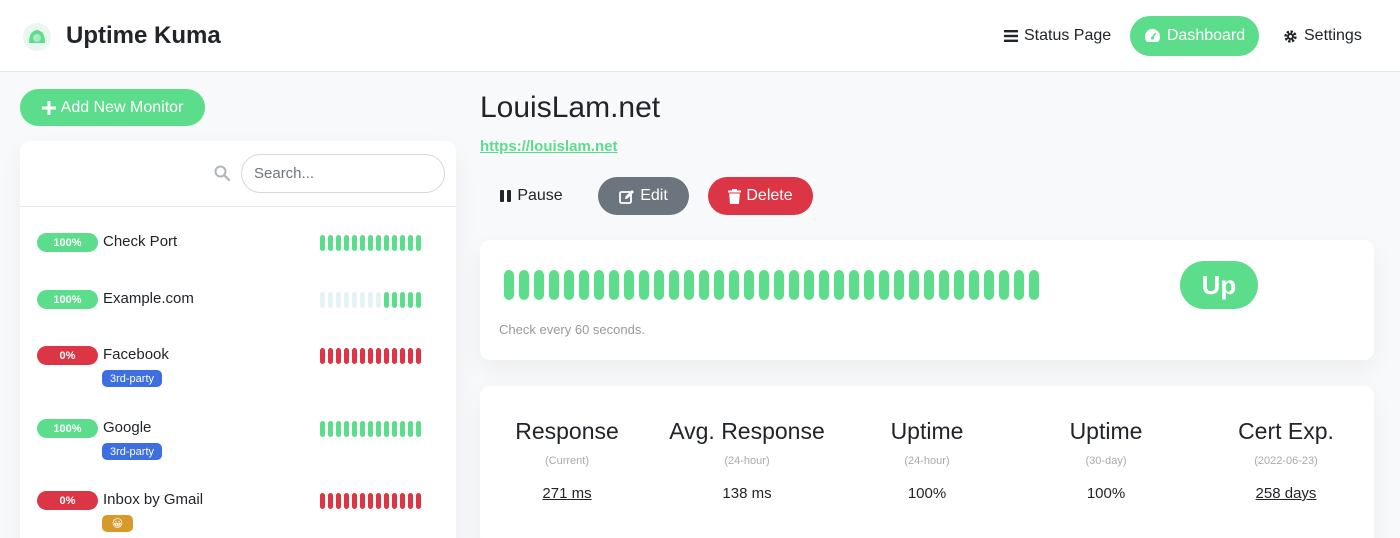 The image size is (1400, 538). Describe the element at coordinates (506, 196) in the screenshot. I see `pause-icon` at that location.